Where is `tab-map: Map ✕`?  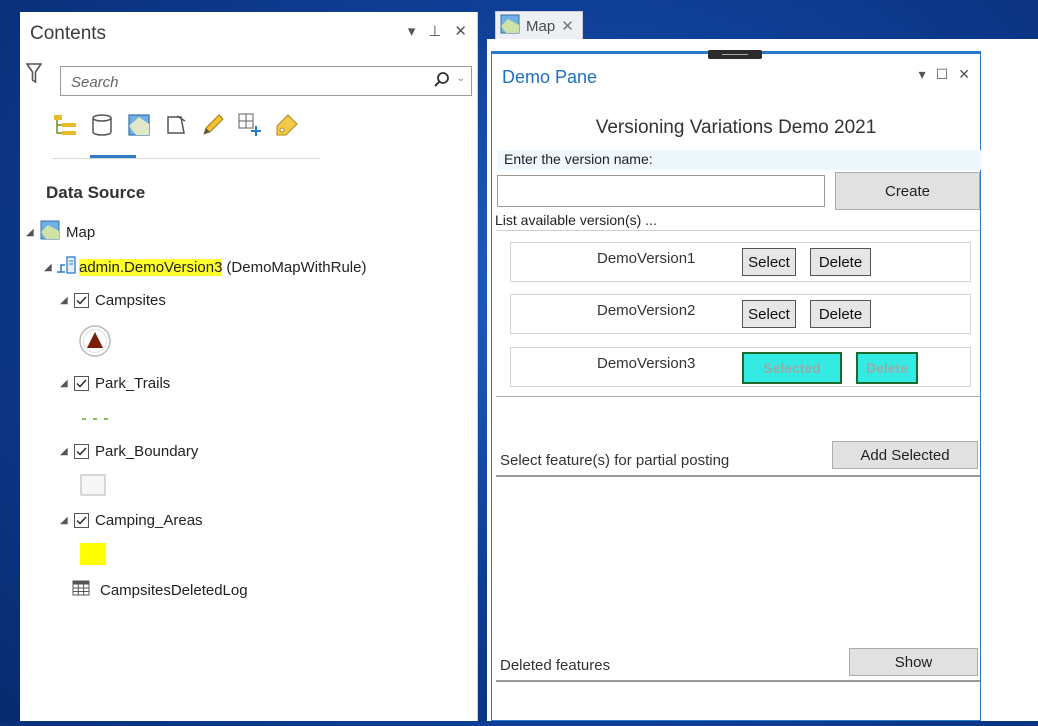 tab-map: Map ✕ is located at coordinates (539, 25).